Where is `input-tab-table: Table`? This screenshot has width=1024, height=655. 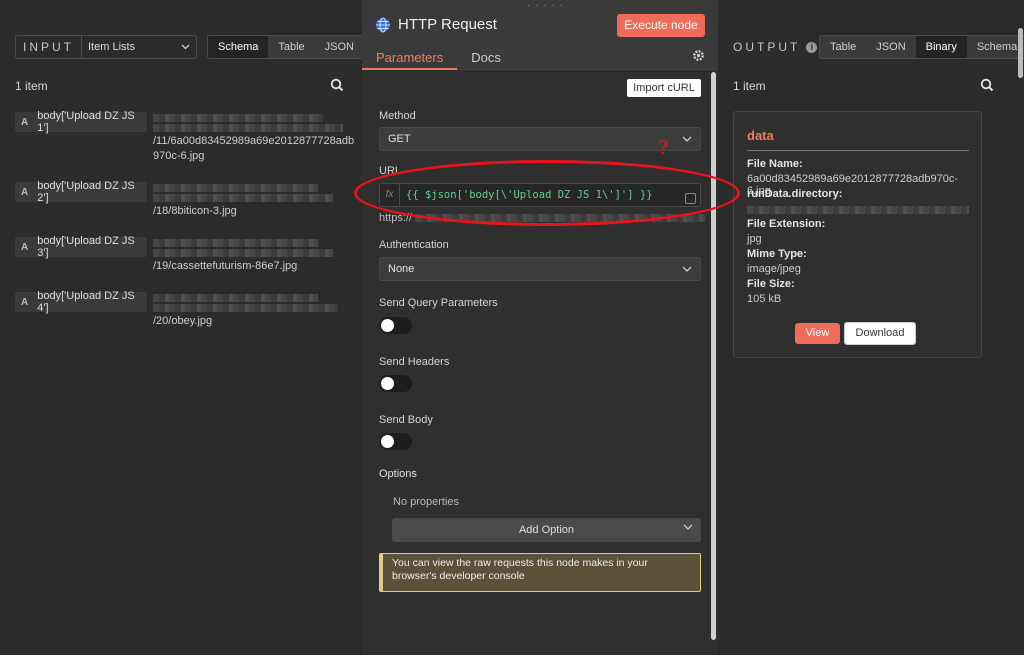
input-tab-table: Table is located at coordinates (291, 47).